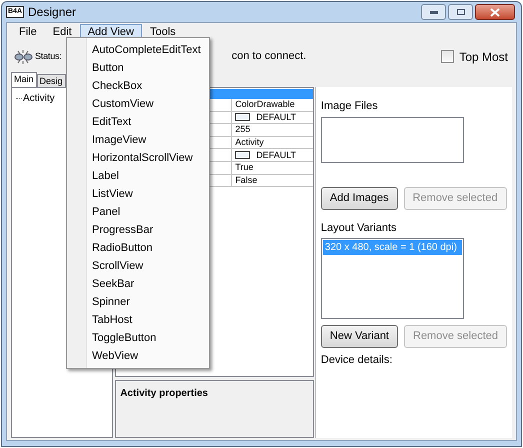 The height and width of the screenshot is (448, 523). I want to click on menu-option: CheckBox, so click(117, 86).